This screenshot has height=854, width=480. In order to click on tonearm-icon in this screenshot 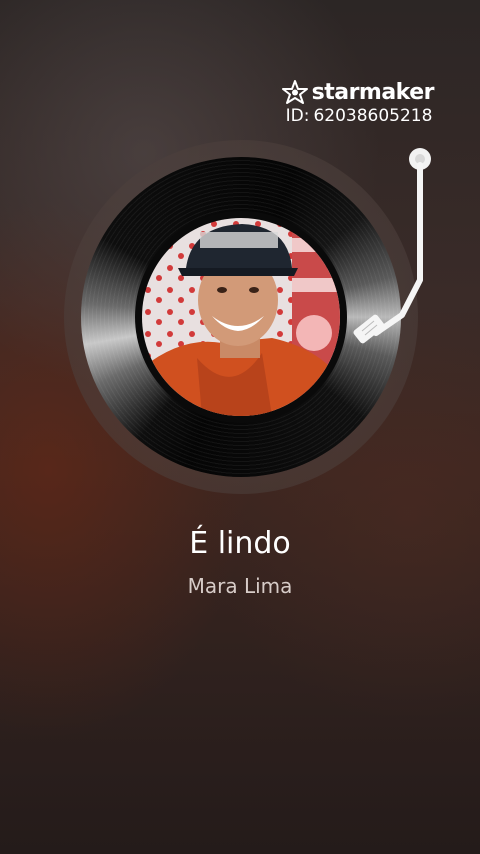, I will do `click(392, 246)`.